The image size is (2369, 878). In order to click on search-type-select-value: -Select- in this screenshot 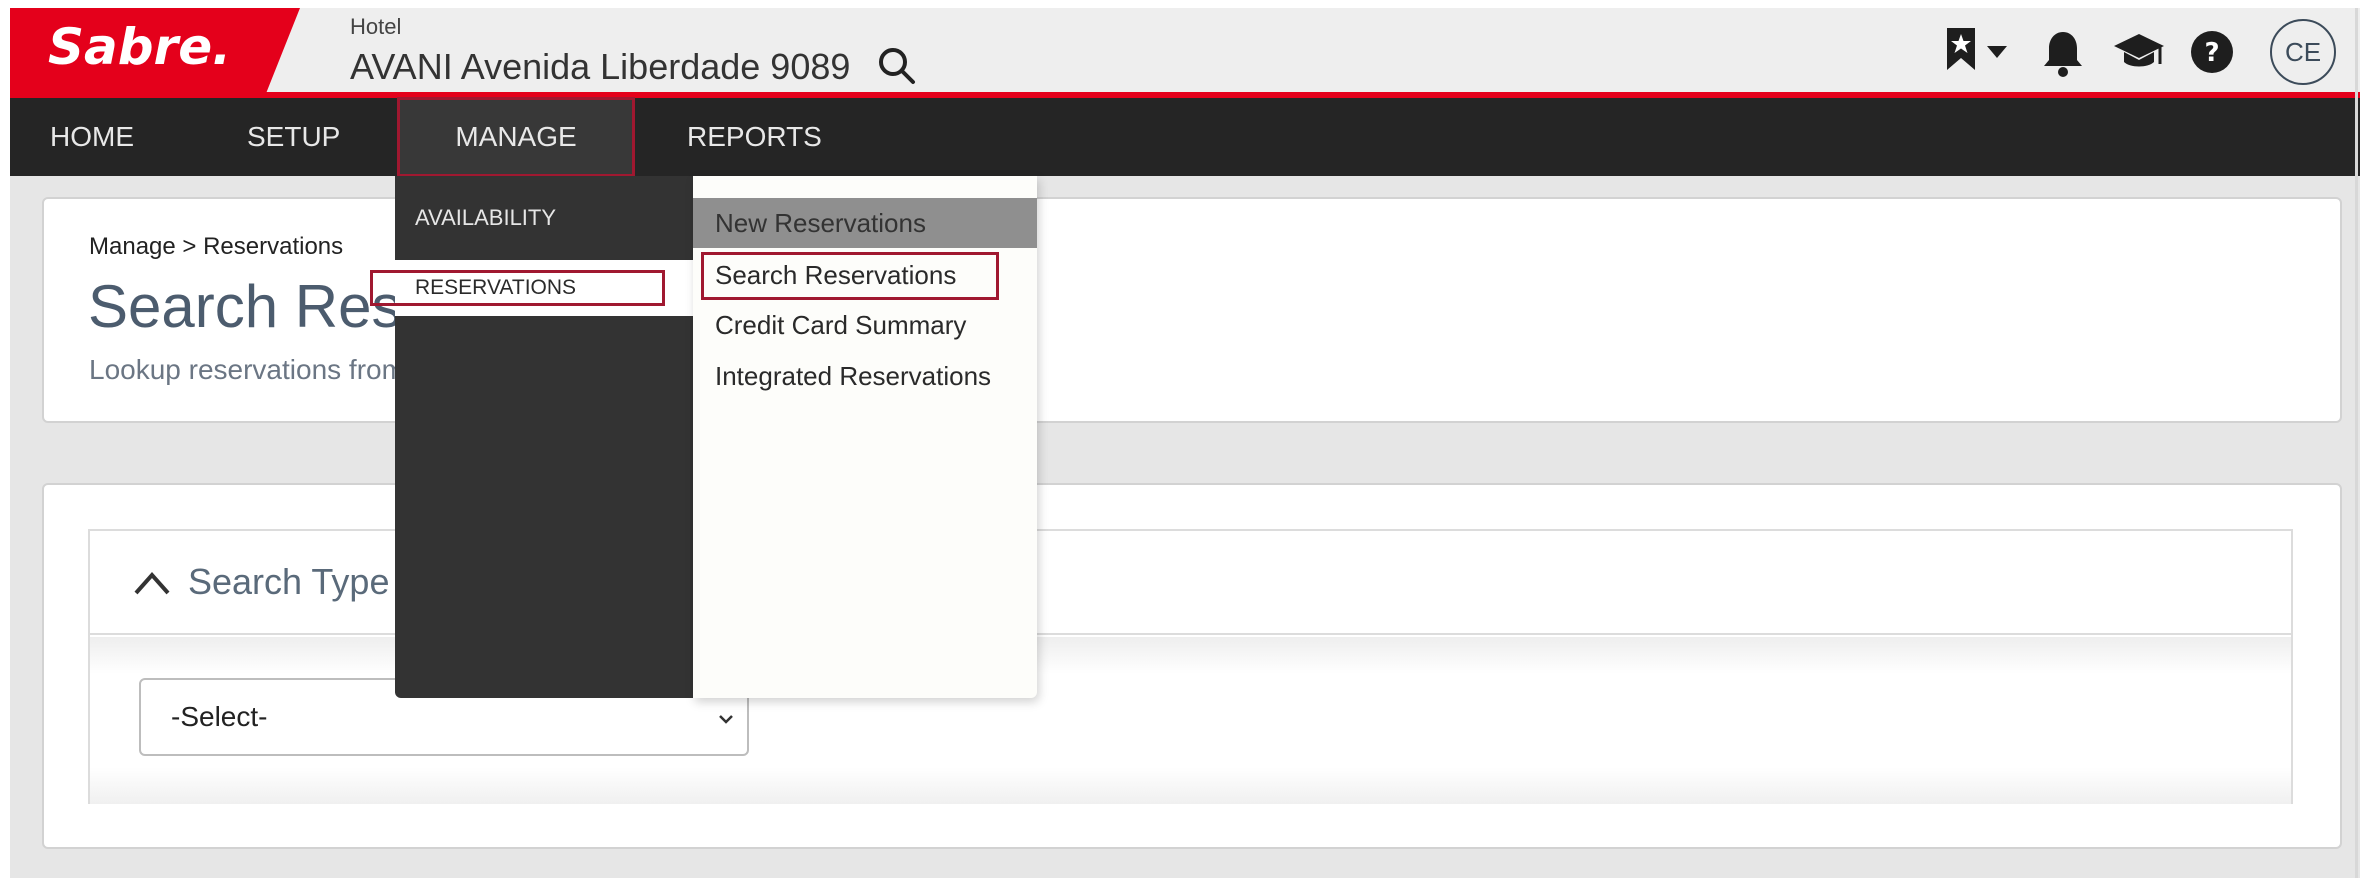, I will do `click(219, 716)`.